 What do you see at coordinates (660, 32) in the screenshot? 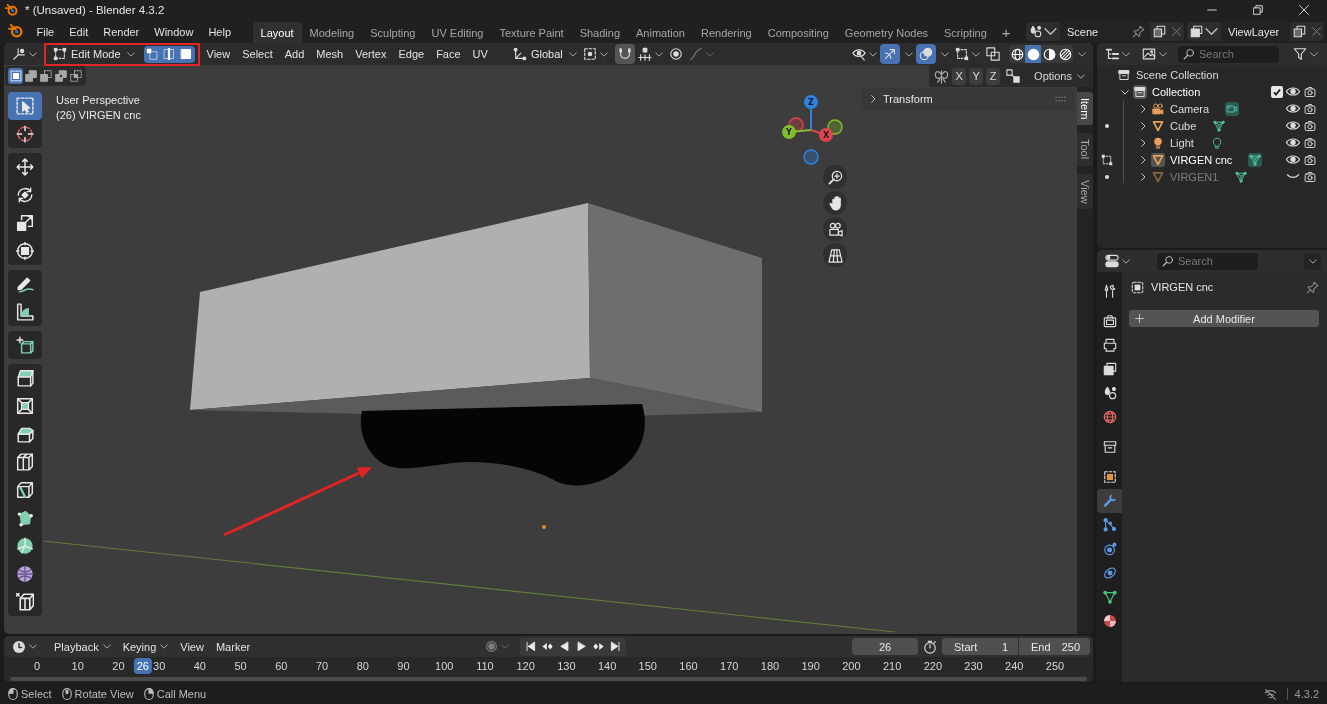
I see `workspace-tab: Animation` at bounding box center [660, 32].